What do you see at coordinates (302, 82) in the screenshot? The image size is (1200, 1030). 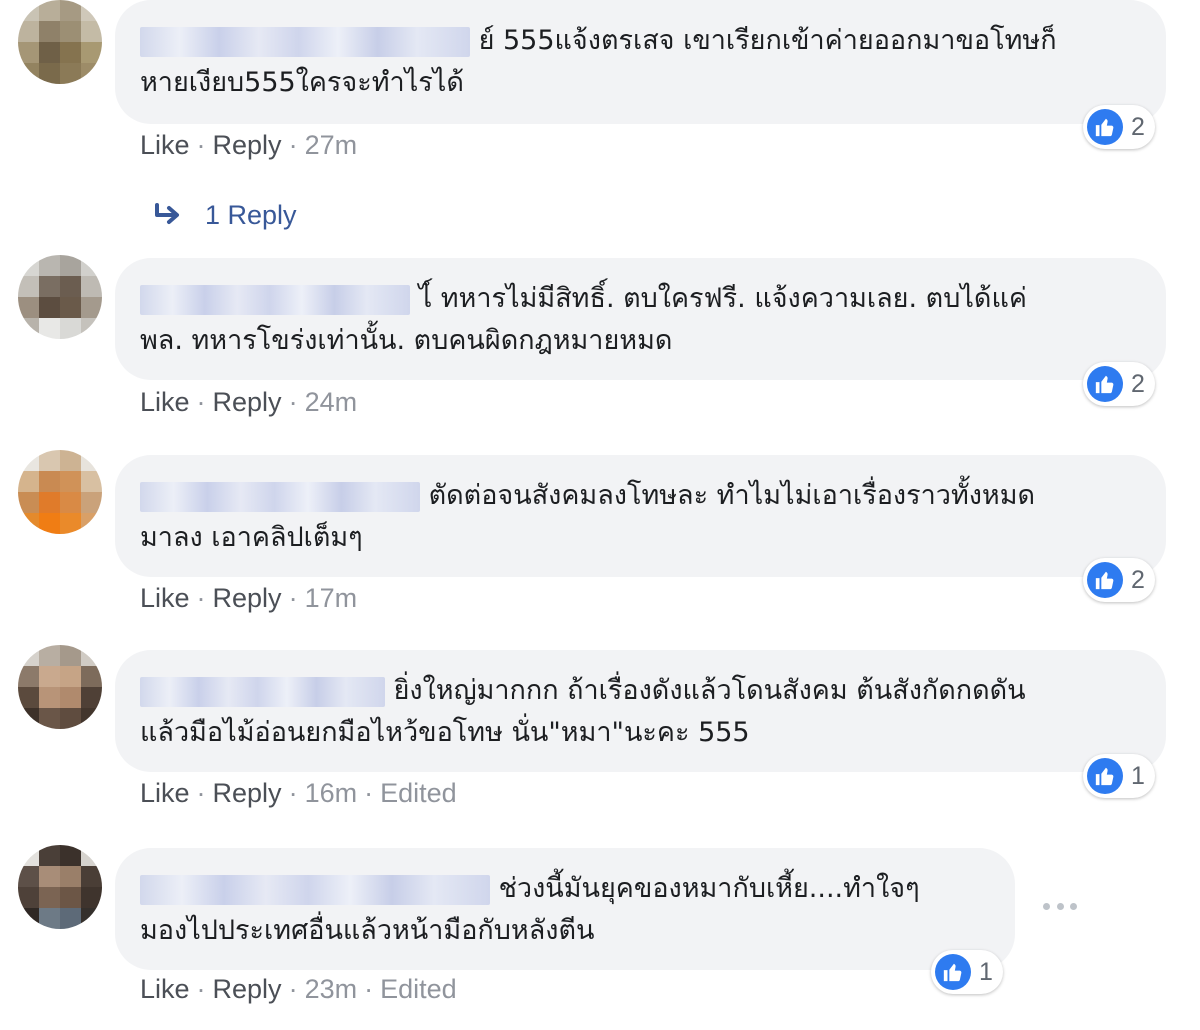 I see `comment-text: หายเงียบ555ใครจะทำไรได้` at bounding box center [302, 82].